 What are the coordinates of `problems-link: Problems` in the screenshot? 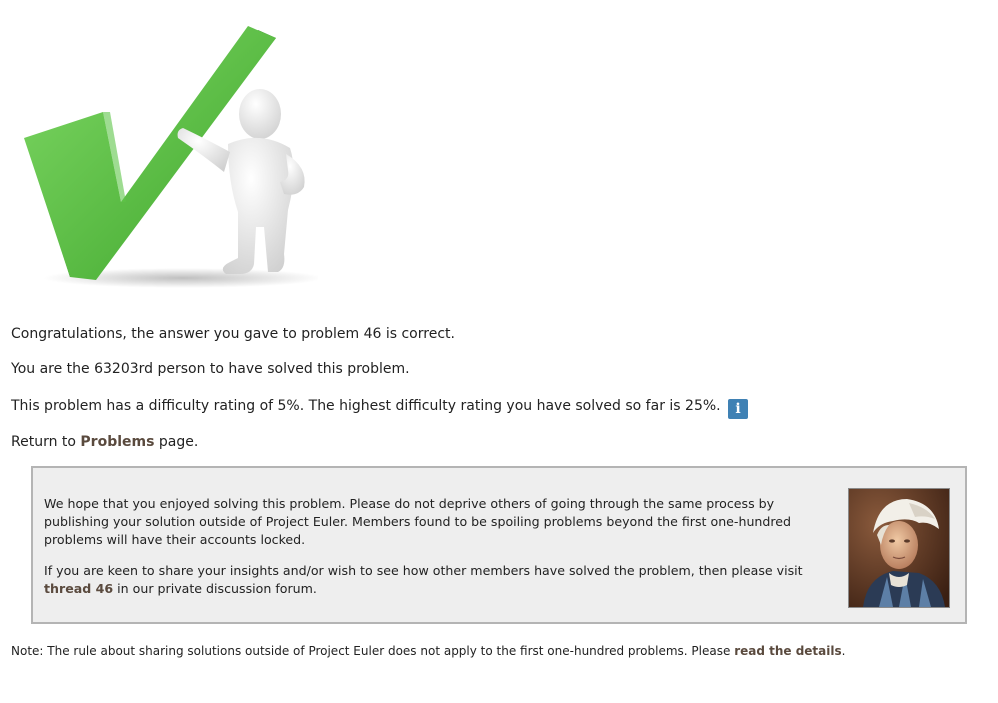 It's located at (117, 442).